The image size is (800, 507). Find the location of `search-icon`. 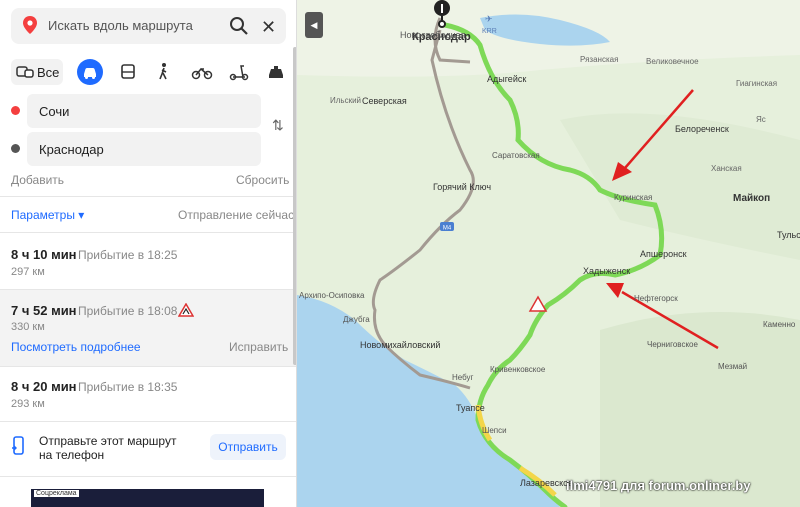

search-icon is located at coordinates (239, 26).